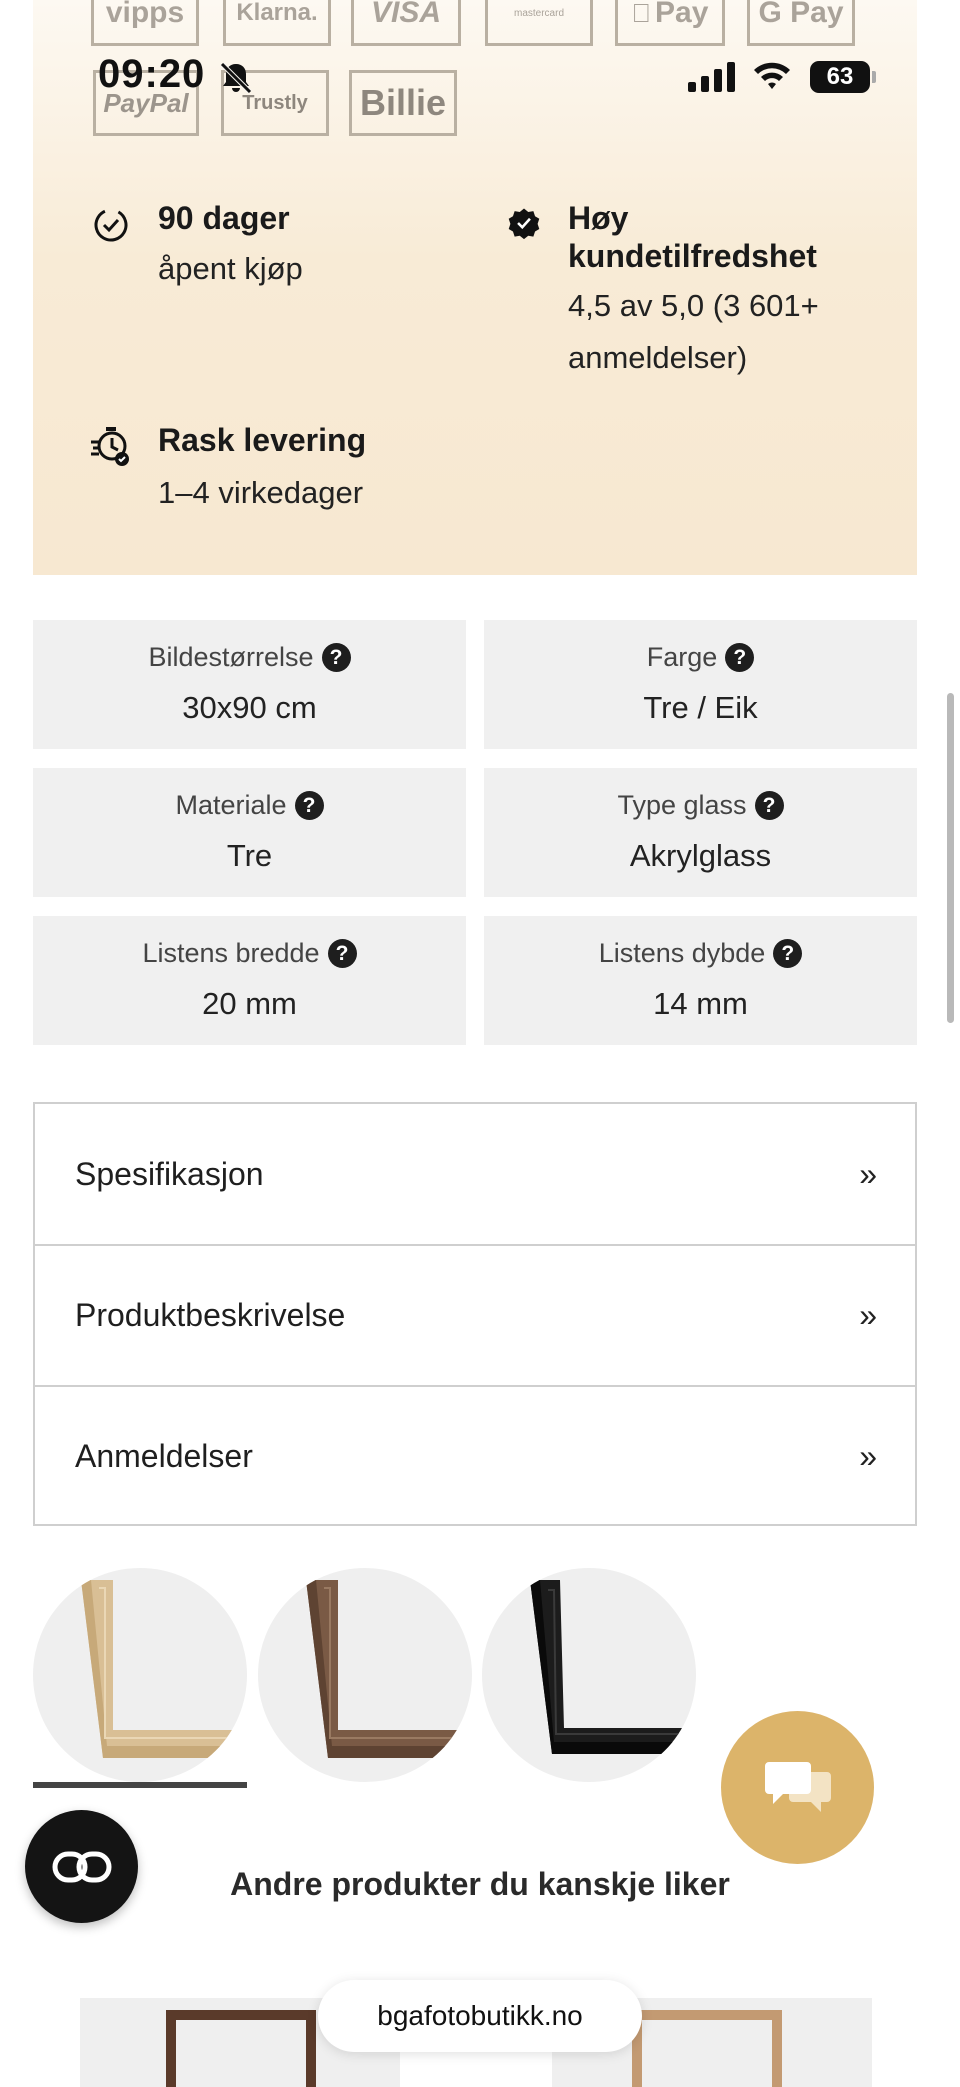 The image size is (960, 2087). I want to click on spec-value: Tre / Eik, so click(700, 707).